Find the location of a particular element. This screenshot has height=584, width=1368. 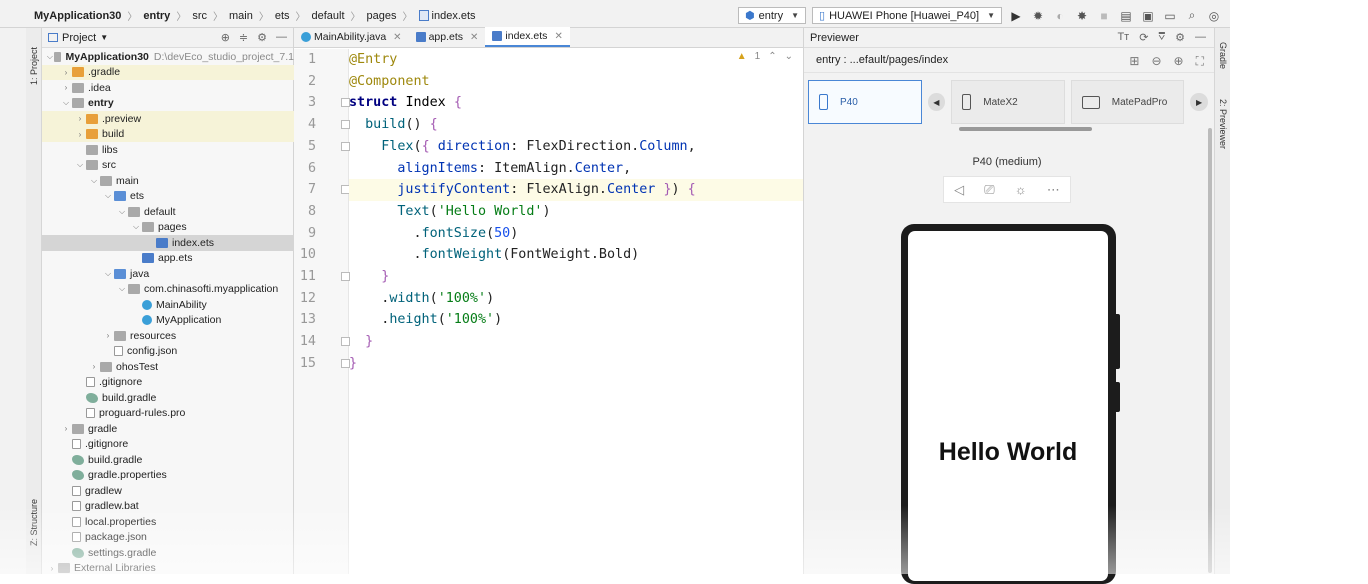

tree-item: ⌵ main is located at coordinates (168, 181).